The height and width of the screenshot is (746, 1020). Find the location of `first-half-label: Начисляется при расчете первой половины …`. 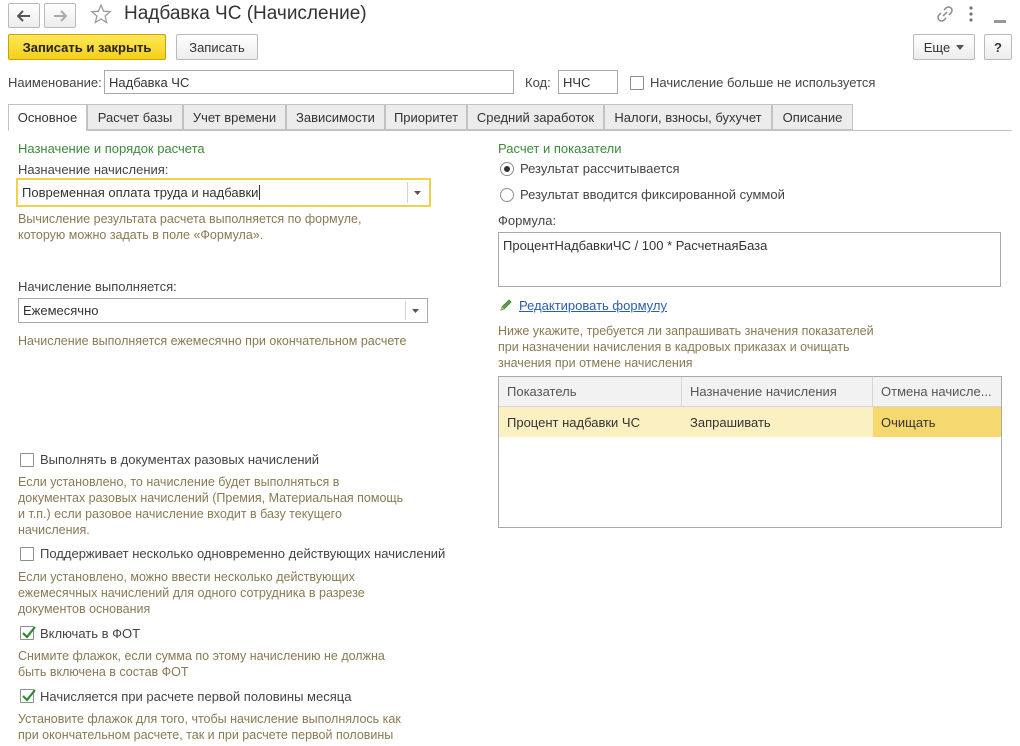

first-half-label: Начисляется при расчете первой половины … is located at coordinates (196, 696).